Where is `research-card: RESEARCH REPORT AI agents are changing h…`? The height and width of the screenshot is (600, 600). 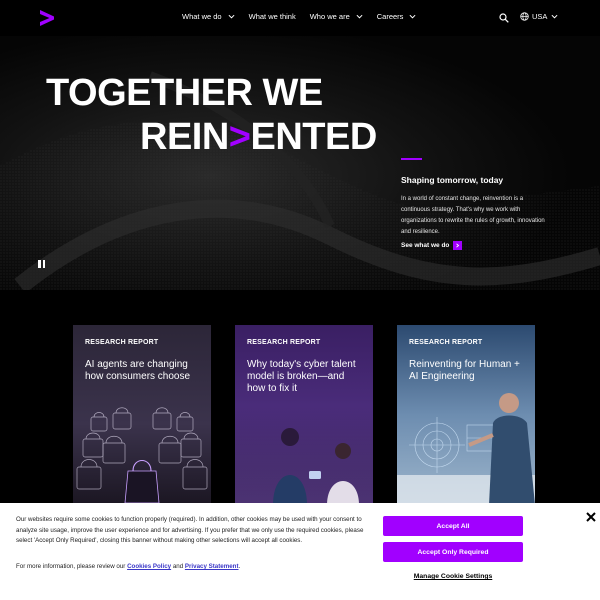
research-card: RESEARCH REPORT AI agents are changing h… is located at coordinates (142, 415).